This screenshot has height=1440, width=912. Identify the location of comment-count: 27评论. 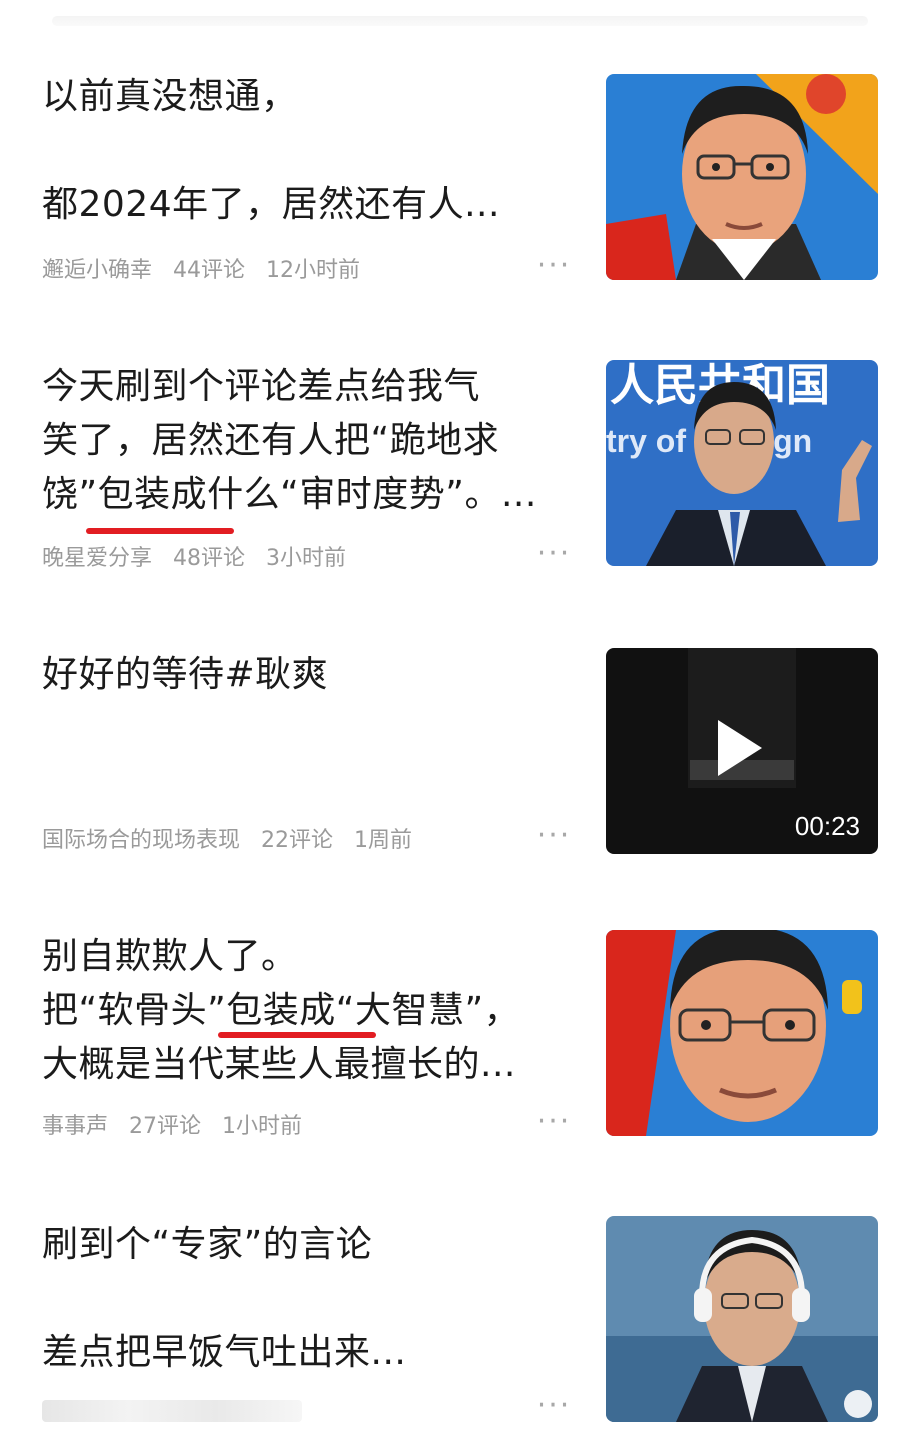
(165, 1126).